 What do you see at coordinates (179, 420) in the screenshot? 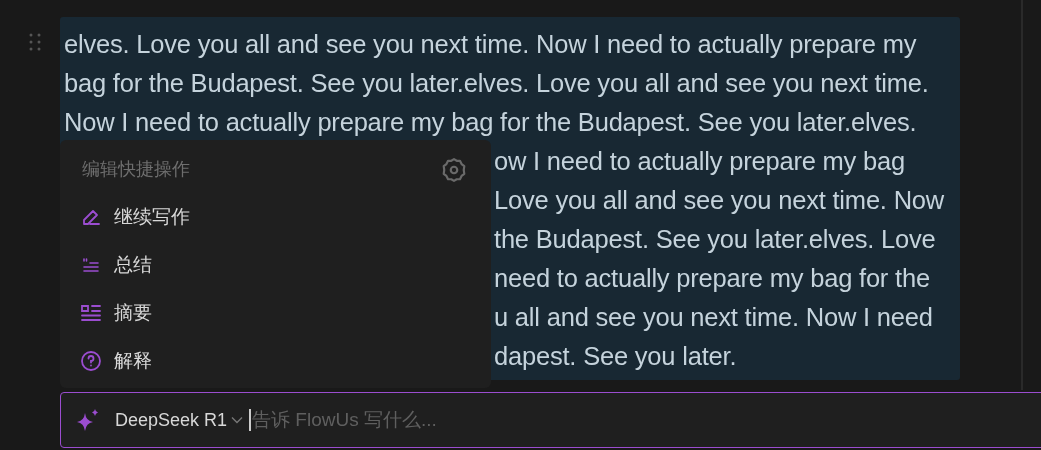
I see `model-dropdown: DeepSeek R1` at bounding box center [179, 420].